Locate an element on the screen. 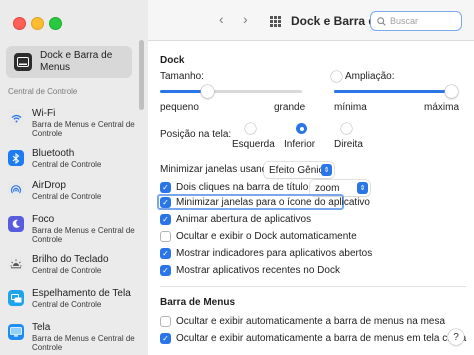 This screenshot has height=355, width=474. checkbox-label: Ocultar e exibir o Dock automaticamente is located at coordinates (266, 236).